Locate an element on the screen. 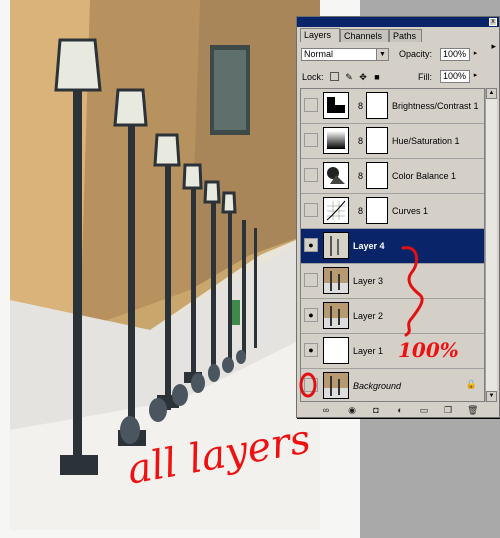 This screenshot has width=500, height=538. percent-annotation: 100% is located at coordinates (428, 350).